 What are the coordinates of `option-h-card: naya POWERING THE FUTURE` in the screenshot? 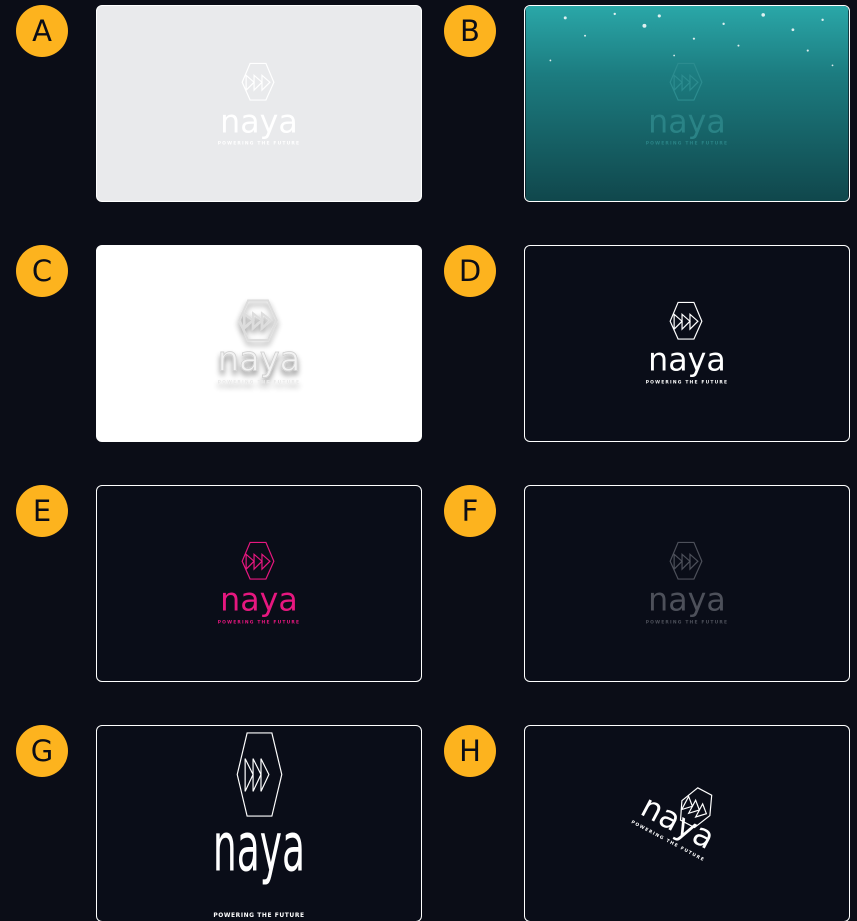 It's located at (687, 823).